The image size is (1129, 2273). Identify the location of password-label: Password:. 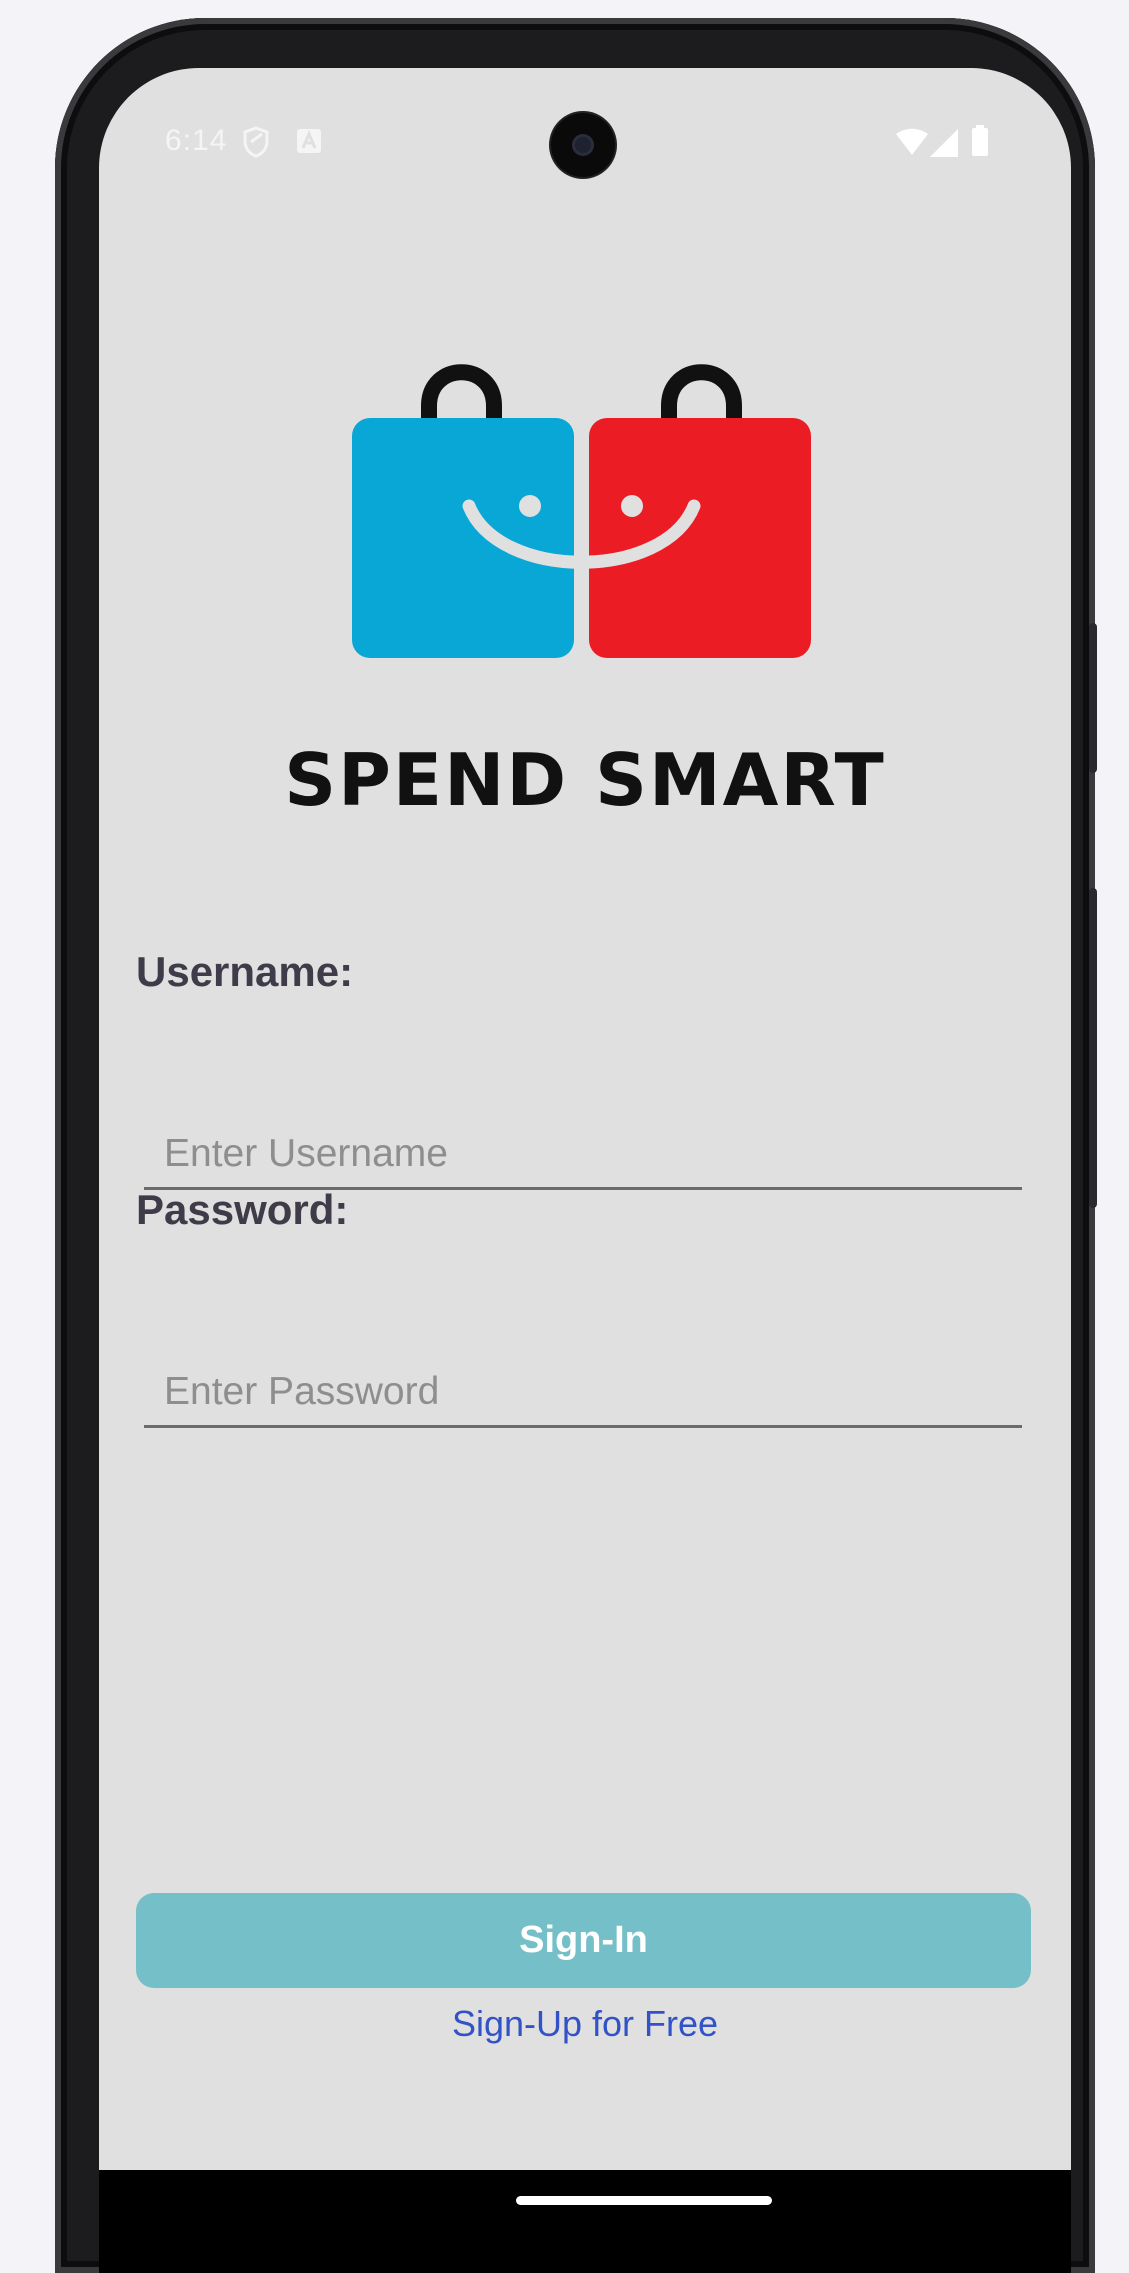
(242, 1209).